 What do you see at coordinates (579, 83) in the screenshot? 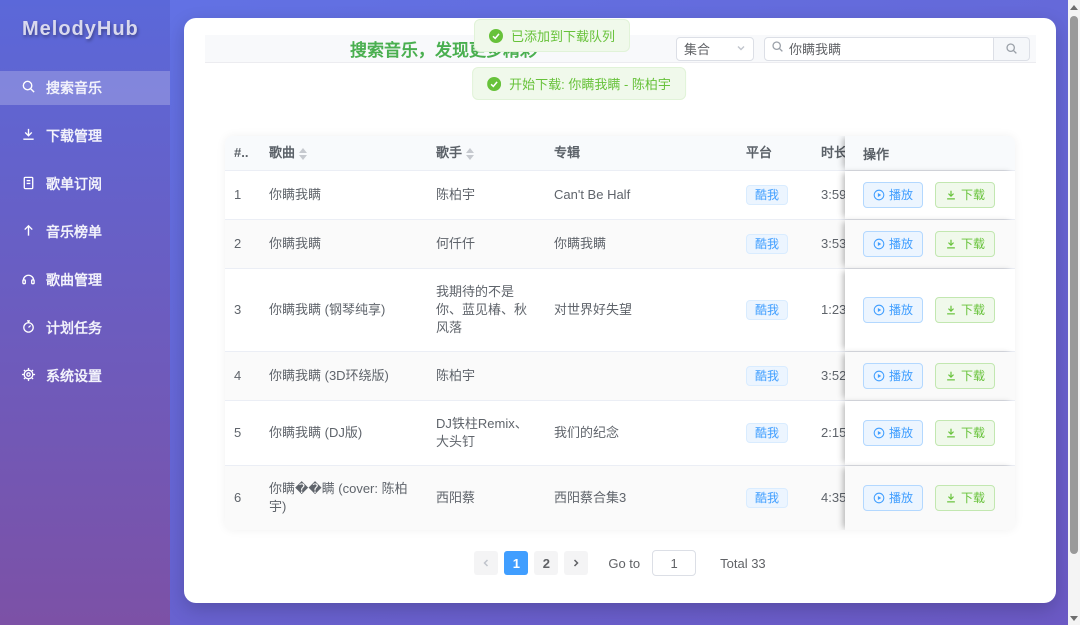
I see `toast-download-started: 开始下载: 你瞒我瞒 - 陈柏宇` at bounding box center [579, 83].